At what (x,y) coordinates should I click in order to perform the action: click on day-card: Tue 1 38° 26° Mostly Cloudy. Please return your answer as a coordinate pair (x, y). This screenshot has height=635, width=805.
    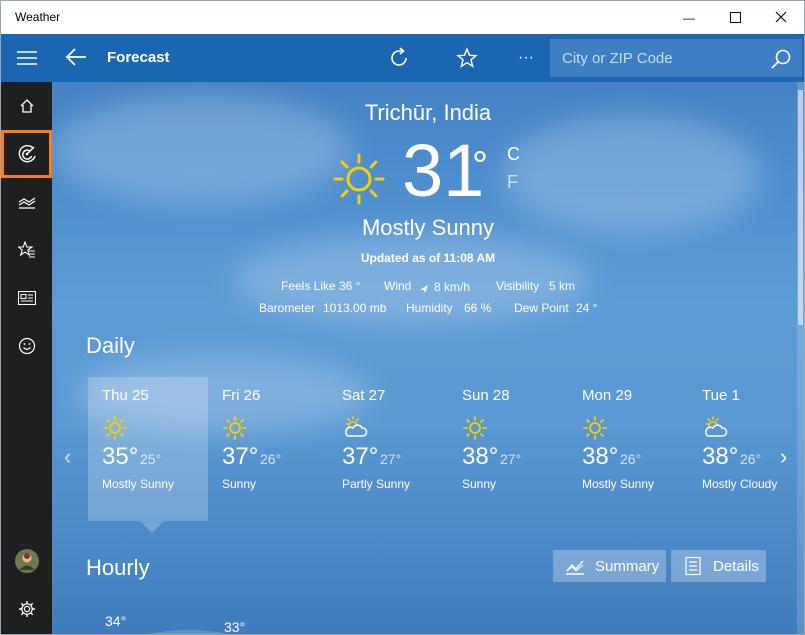
    Looking at the image, I should click on (746, 449).